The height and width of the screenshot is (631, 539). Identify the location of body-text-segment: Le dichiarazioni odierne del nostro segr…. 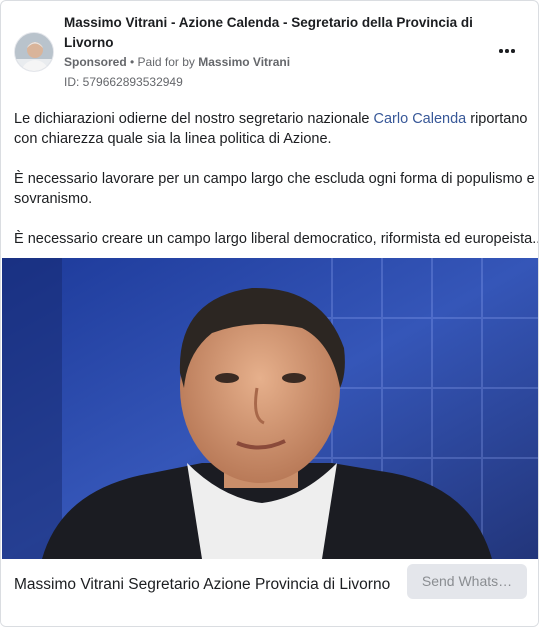
(194, 119).